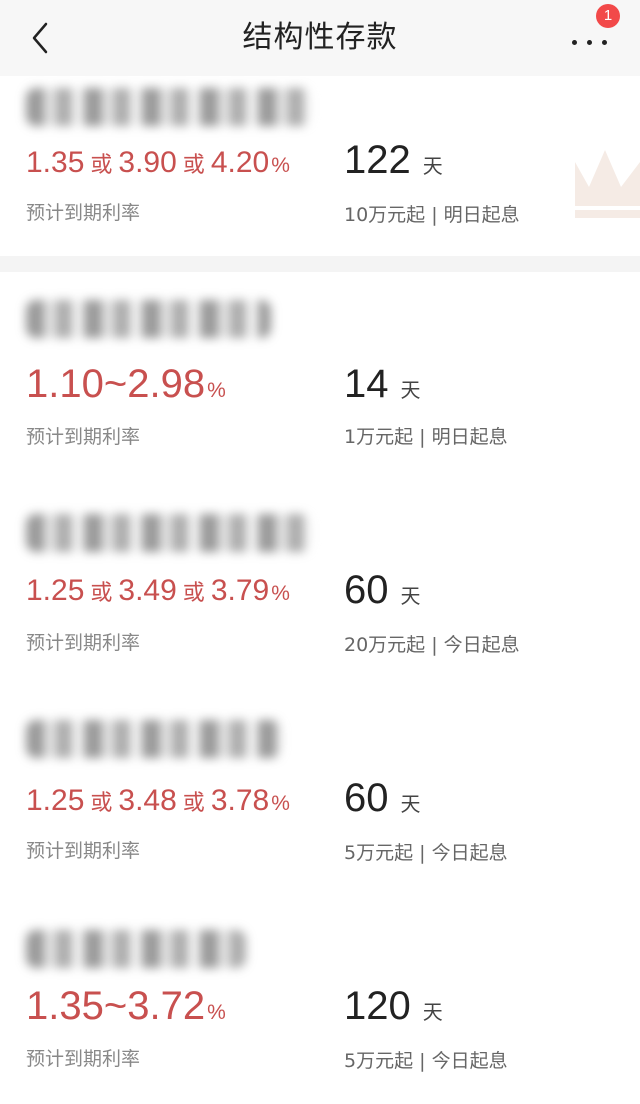 This screenshot has height=1104, width=640. Describe the element at coordinates (426, 437) in the screenshot. I see `min-amount-condition: 1万元起 | 明日起息` at that location.